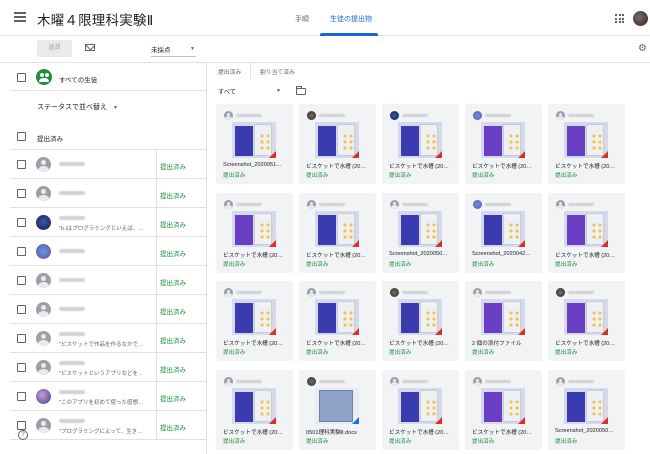 This screenshot has height=454, width=650. Describe the element at coordinates (173, 50) in the screenshot. I see `grade-filter-select: 未採点 ▼` at that location.